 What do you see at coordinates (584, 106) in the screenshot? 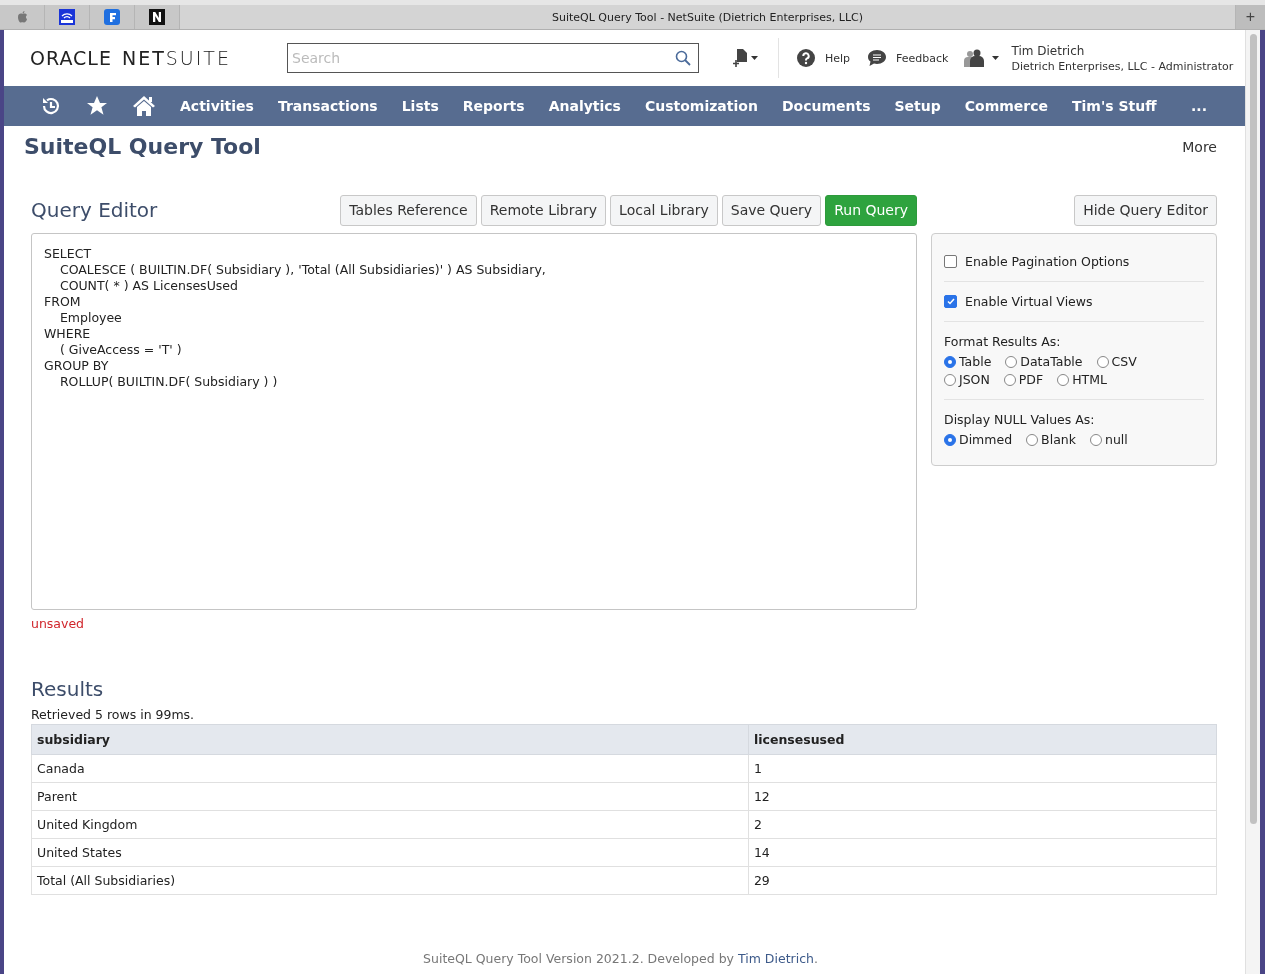
I see `nav-item: Analytics` at bounding box center [584, 106].